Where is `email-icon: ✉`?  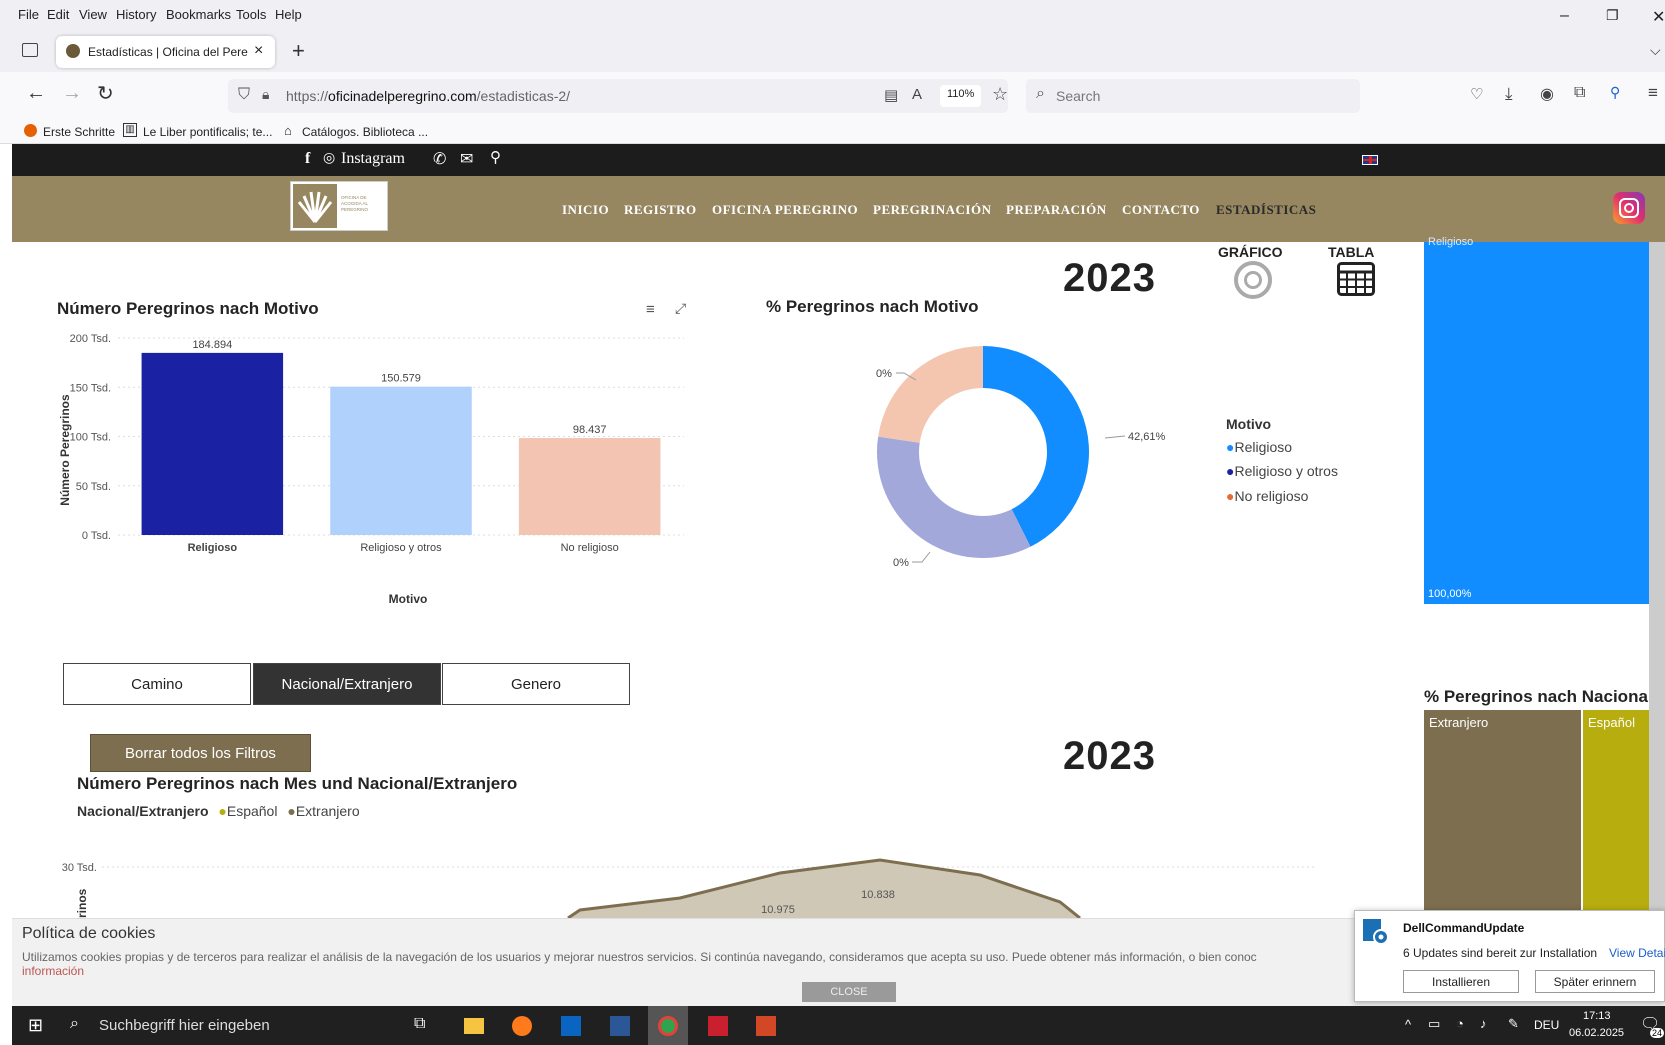 email-icon: ✉ is located at coordinates (466, 159).